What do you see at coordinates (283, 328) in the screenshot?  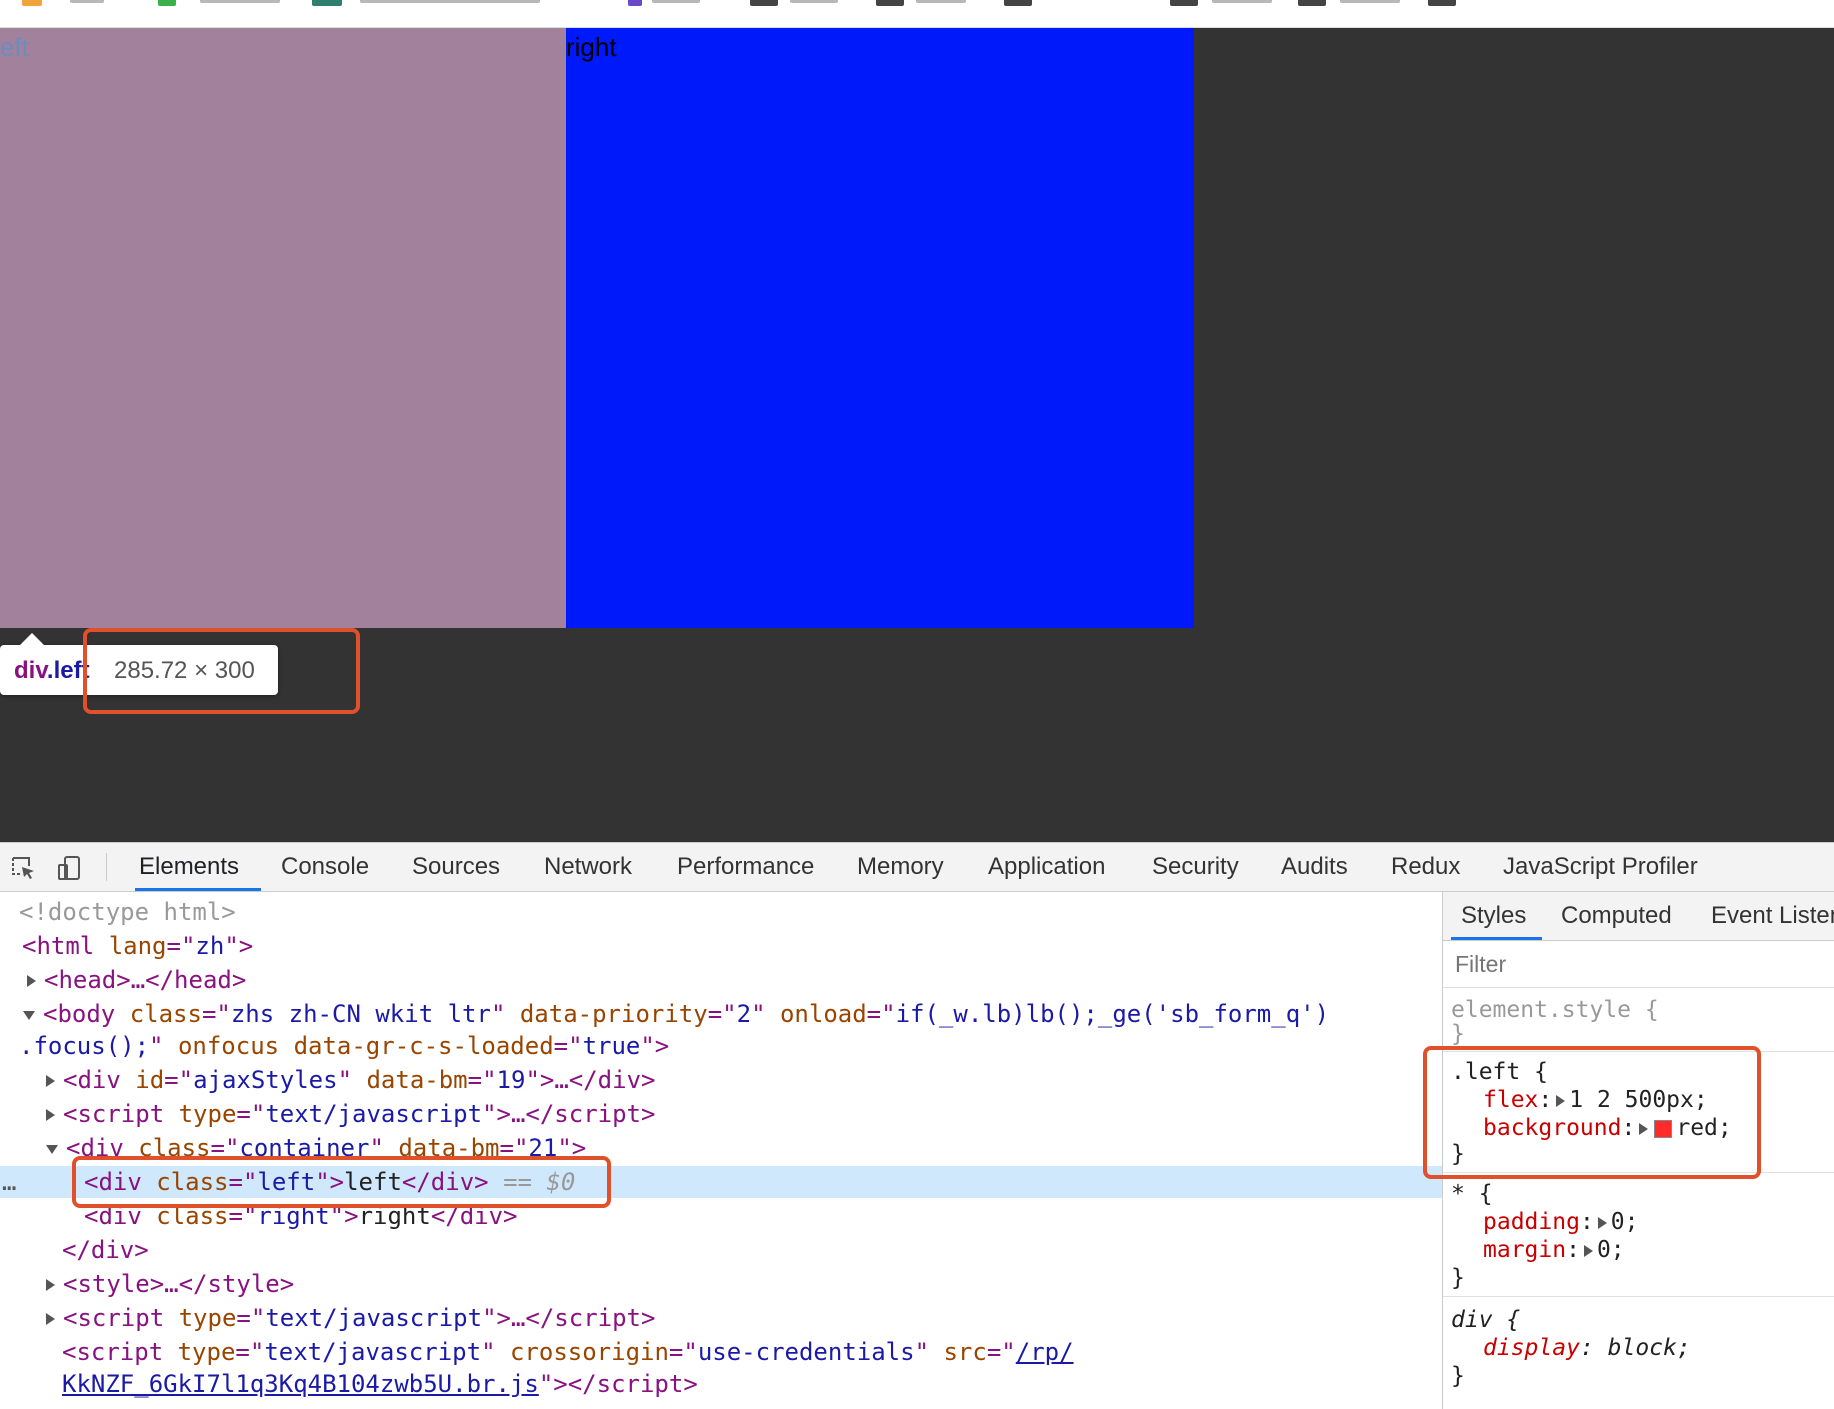 I see `left-box: eft` at bounding box center [283, 328].